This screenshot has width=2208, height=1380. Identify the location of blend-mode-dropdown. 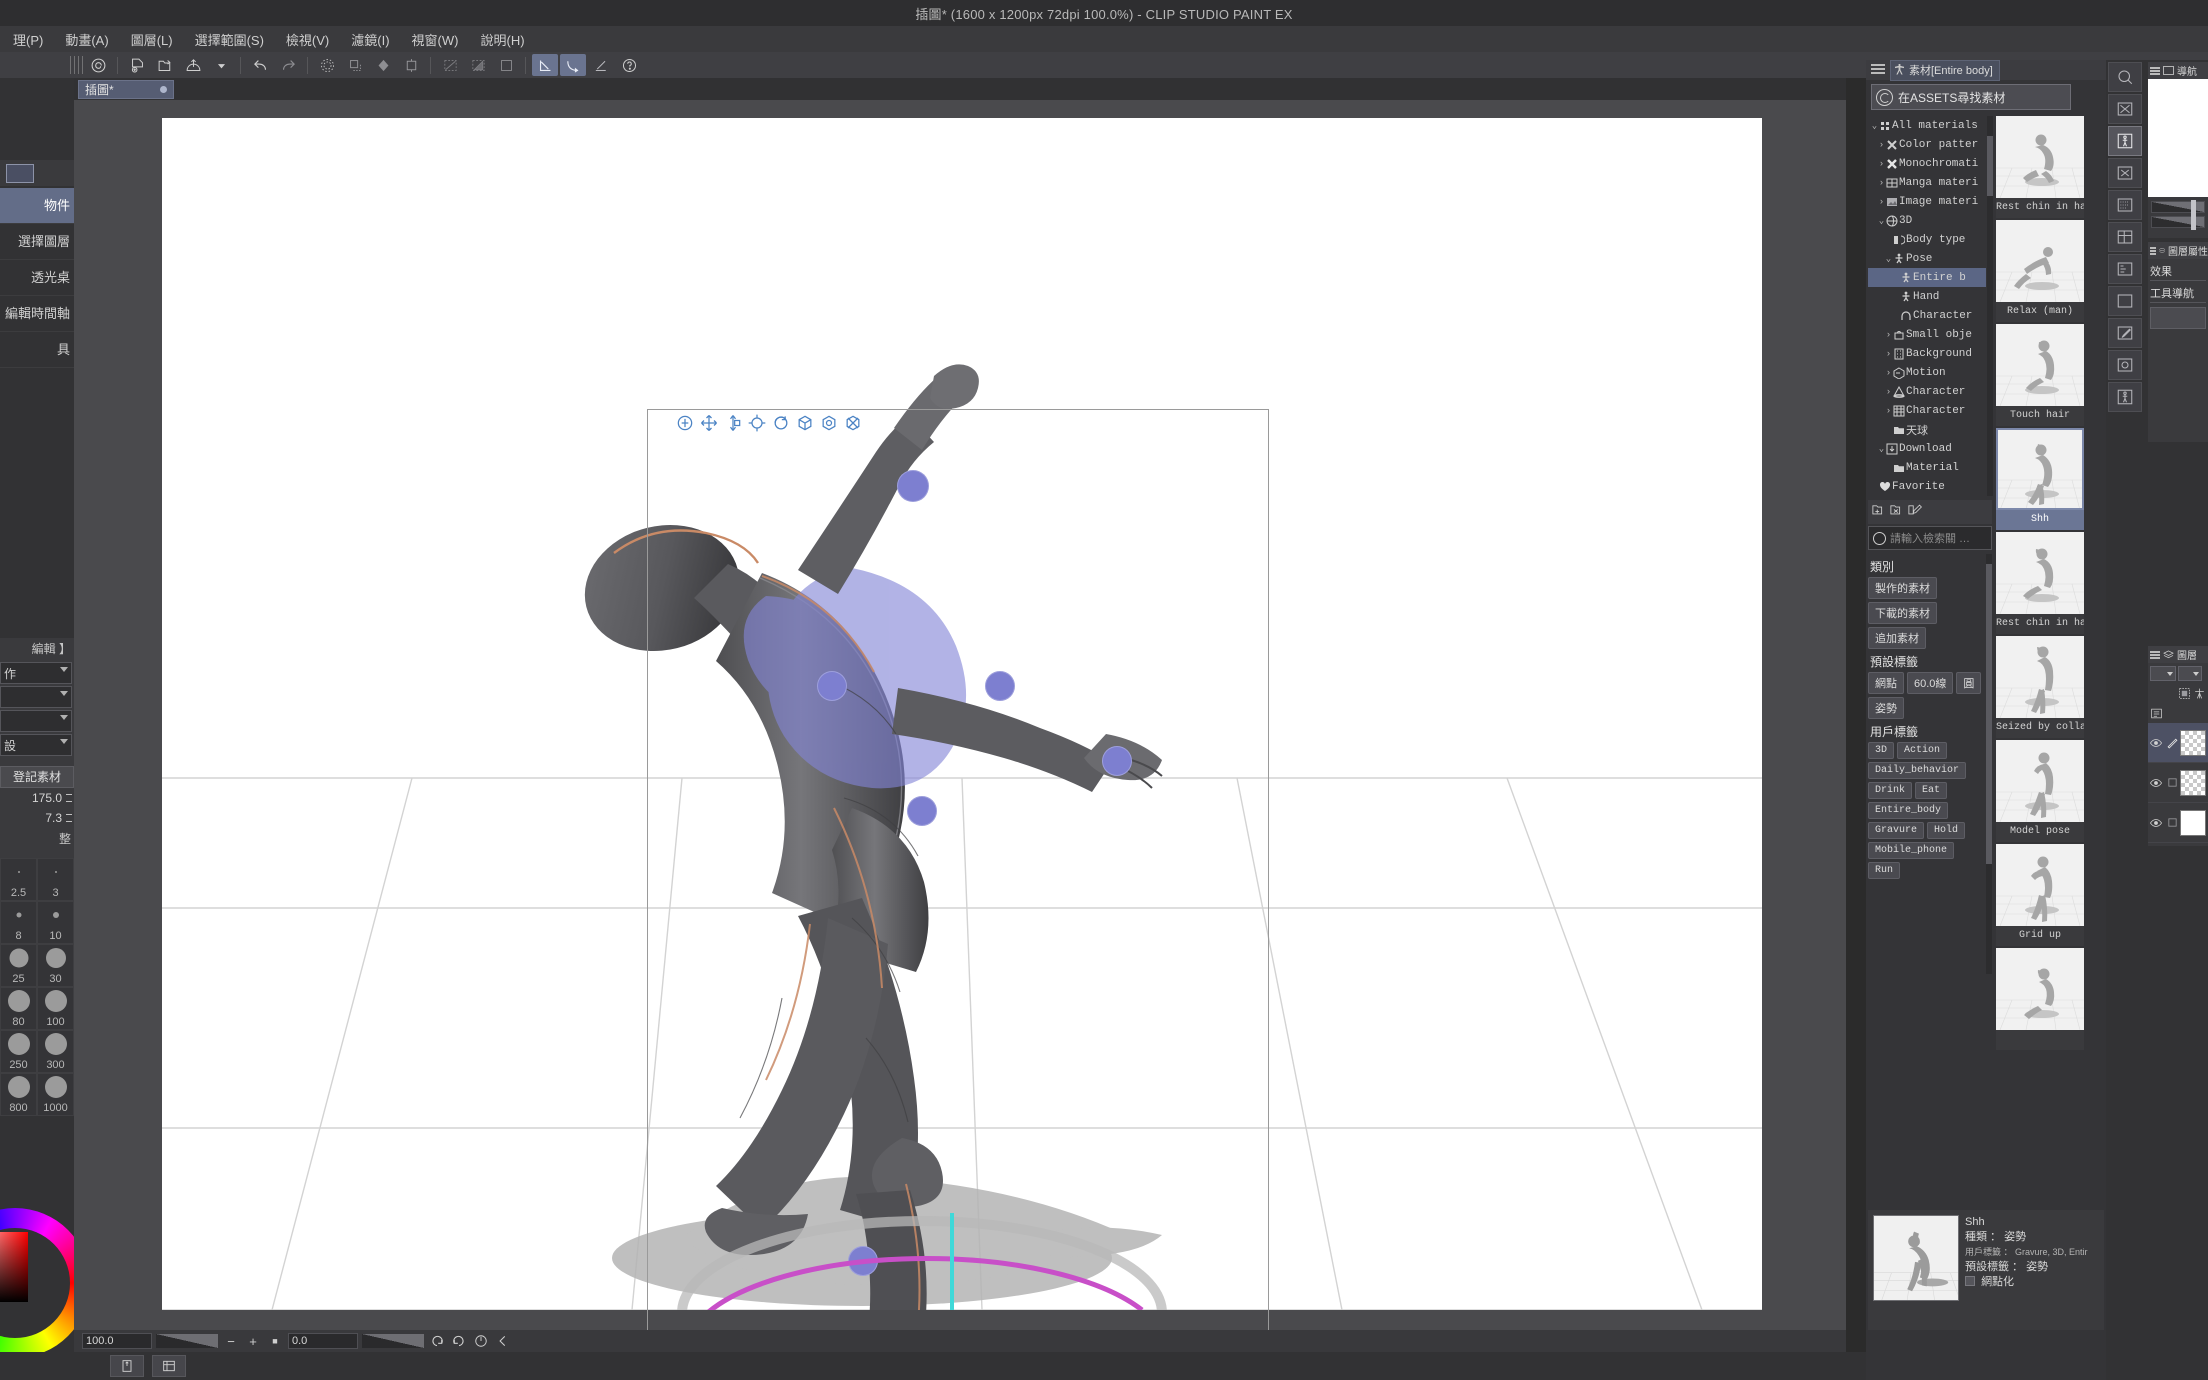
(2163, 673).